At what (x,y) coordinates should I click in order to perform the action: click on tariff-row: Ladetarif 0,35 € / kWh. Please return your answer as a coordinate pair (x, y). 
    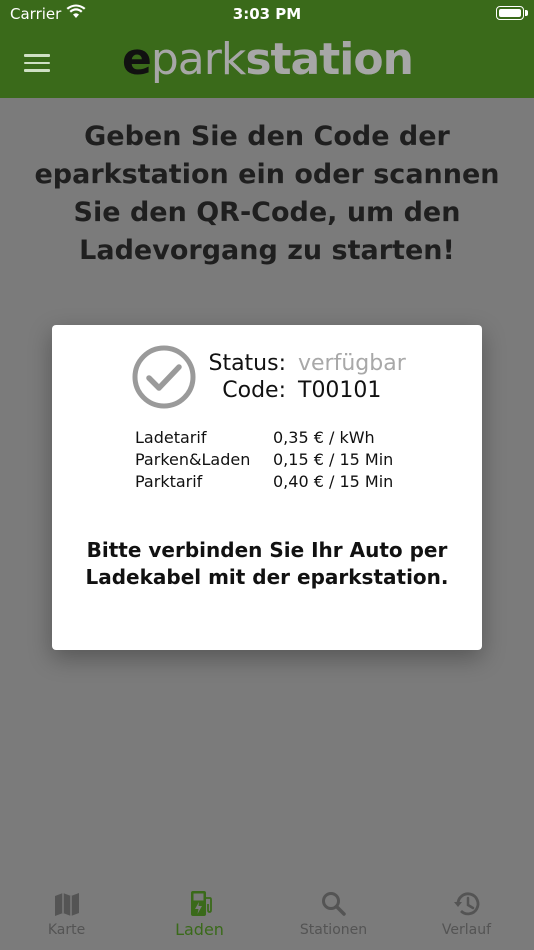
    Looking at the image, I should click on (295, 439).